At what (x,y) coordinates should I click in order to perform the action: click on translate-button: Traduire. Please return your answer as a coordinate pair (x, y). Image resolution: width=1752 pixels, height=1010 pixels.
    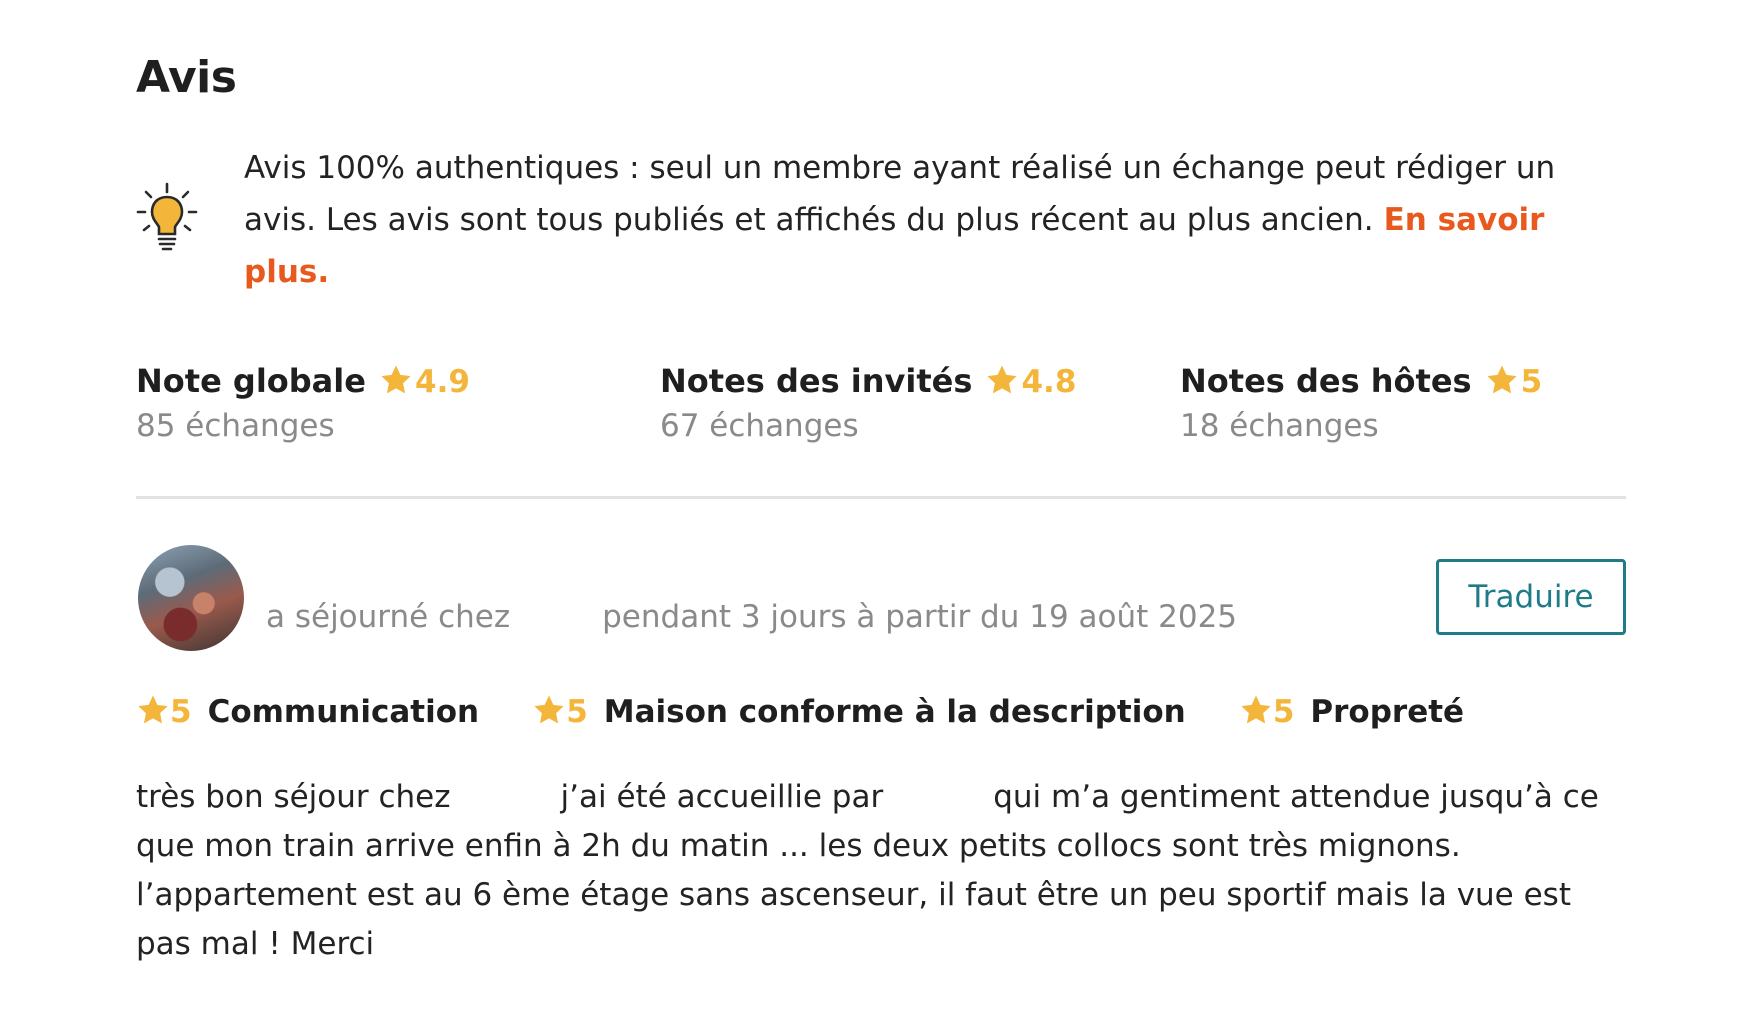
    Looking at the image, I should click on (1531, 597).